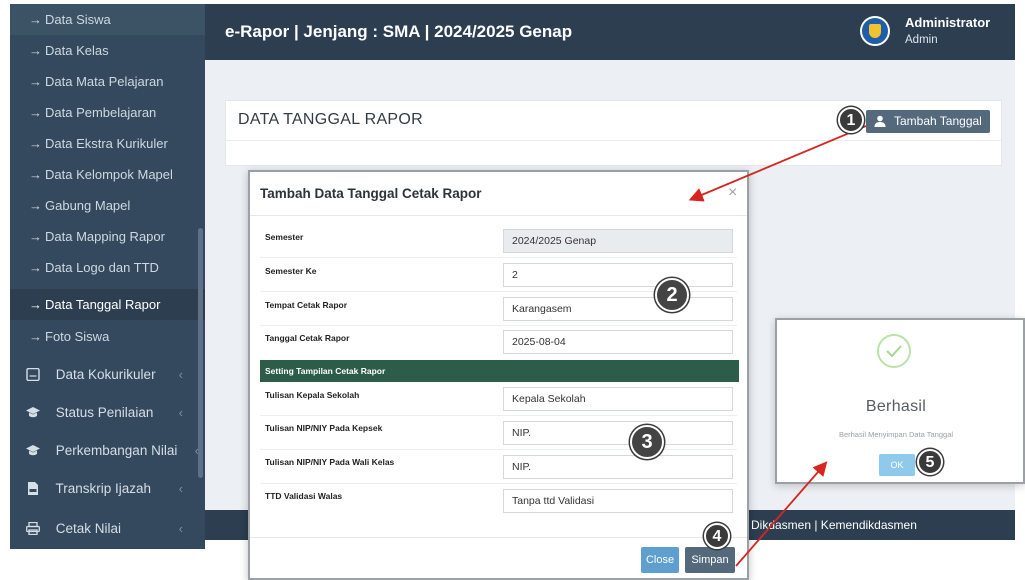  I want to click on nip-kepsek-label: Tulisan NIP/NIY Pada Kepsek, so click(324, 428).